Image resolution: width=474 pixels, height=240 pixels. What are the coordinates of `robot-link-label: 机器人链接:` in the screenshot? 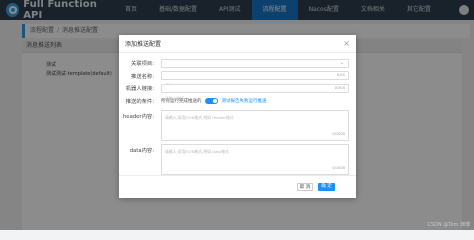 It's located at (139, 89).